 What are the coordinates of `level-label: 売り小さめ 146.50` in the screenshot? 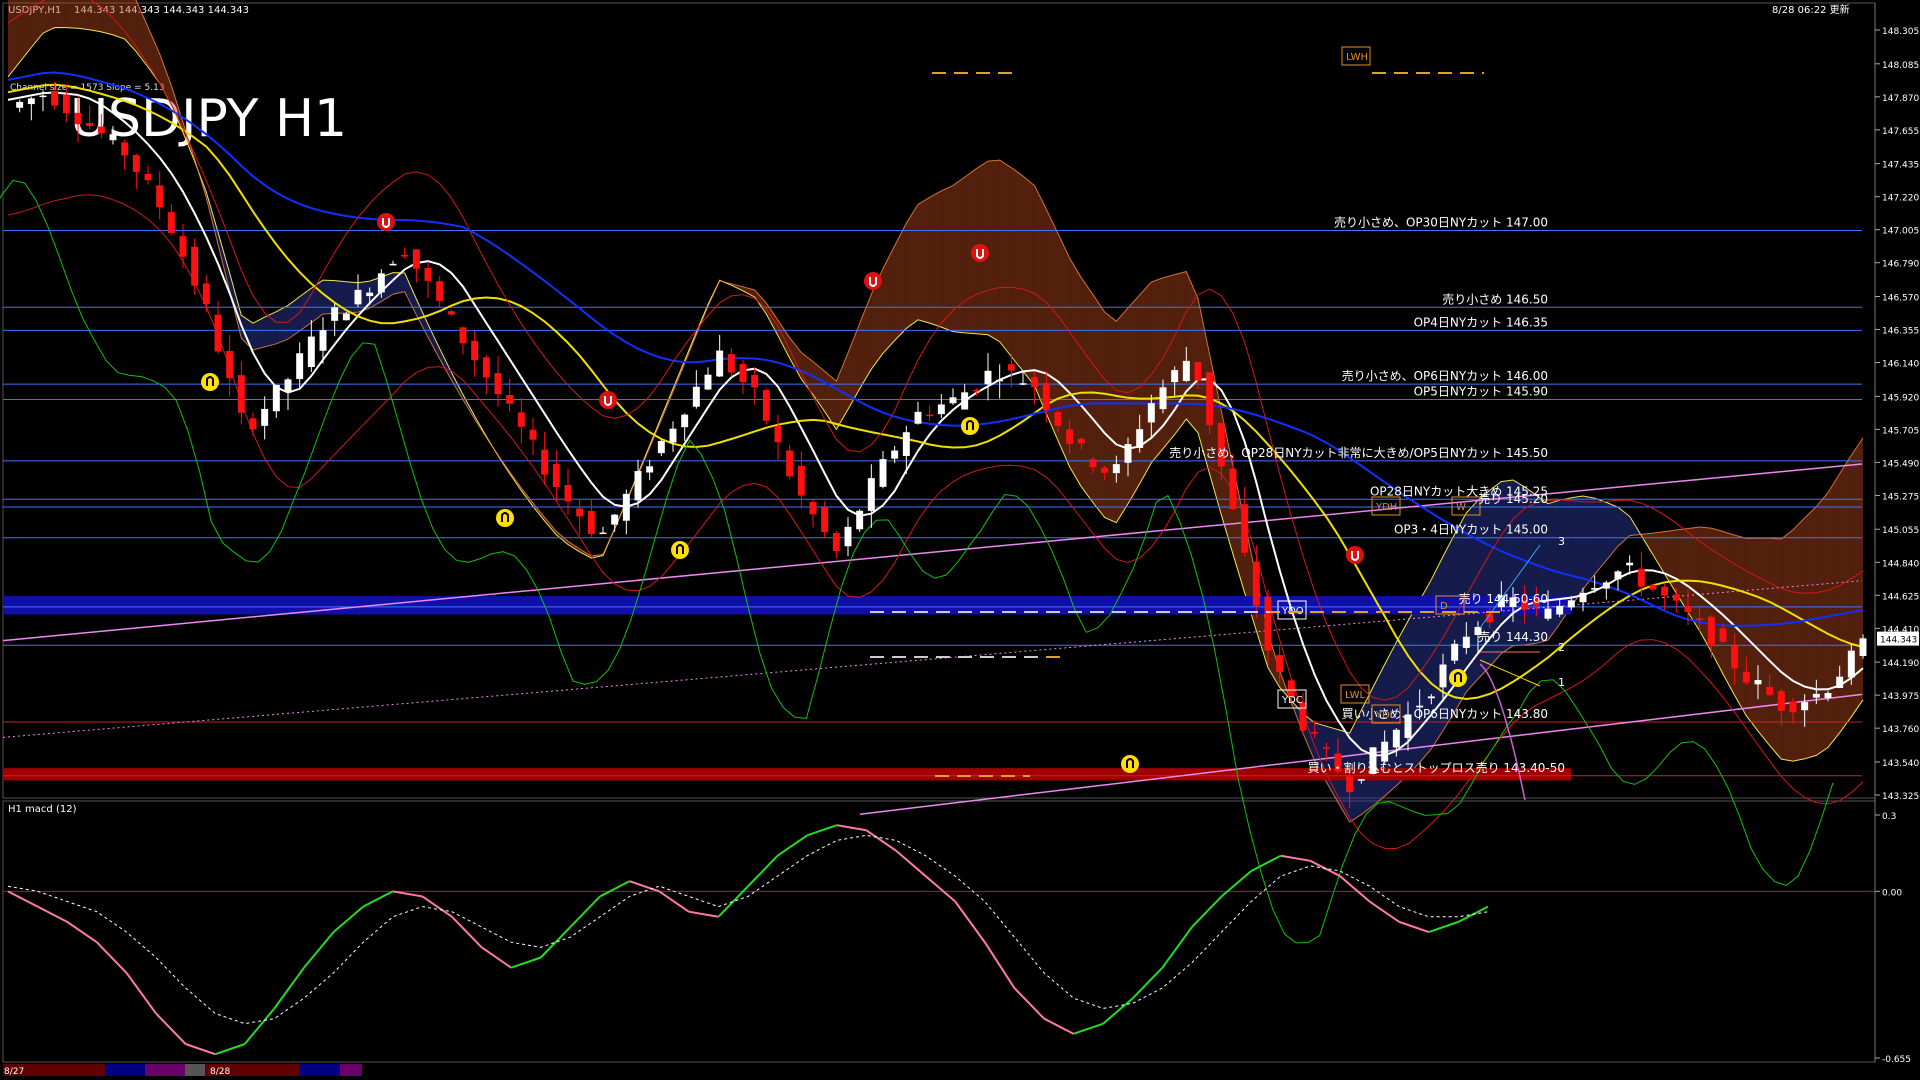 It's located at (1495, 298).